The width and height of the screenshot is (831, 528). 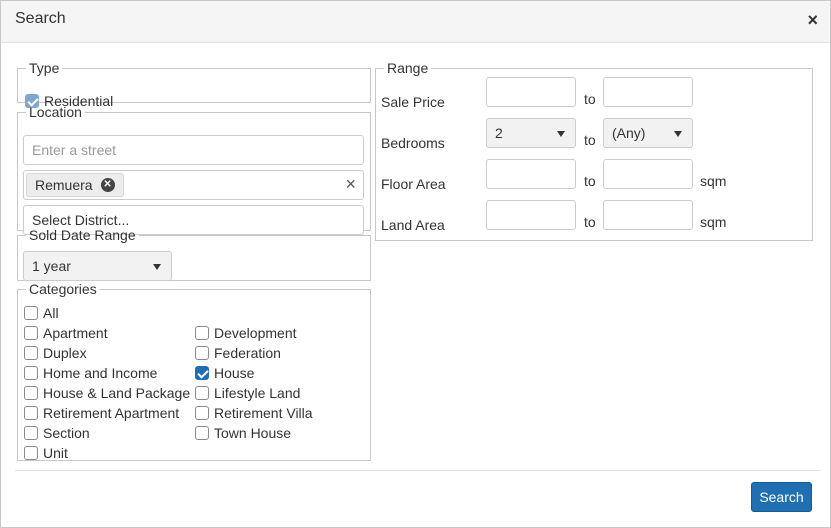 What do you see at coordinates (64, 185) in the screenshot?
I see `suburb-tag-label: Remuera` at bounding box center [64, 185].